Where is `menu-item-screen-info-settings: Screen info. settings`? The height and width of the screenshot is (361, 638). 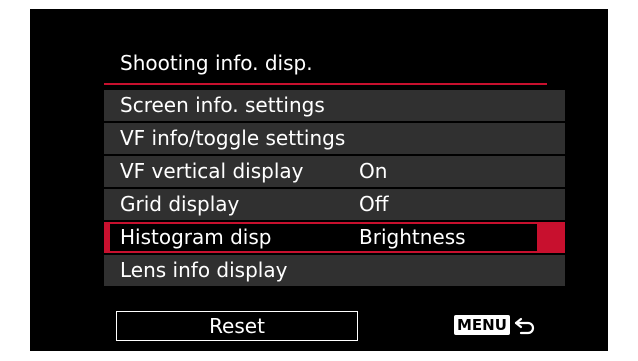 menu-item-screen-info-settings: Screen info. settings is located at coordinates (334, 105).